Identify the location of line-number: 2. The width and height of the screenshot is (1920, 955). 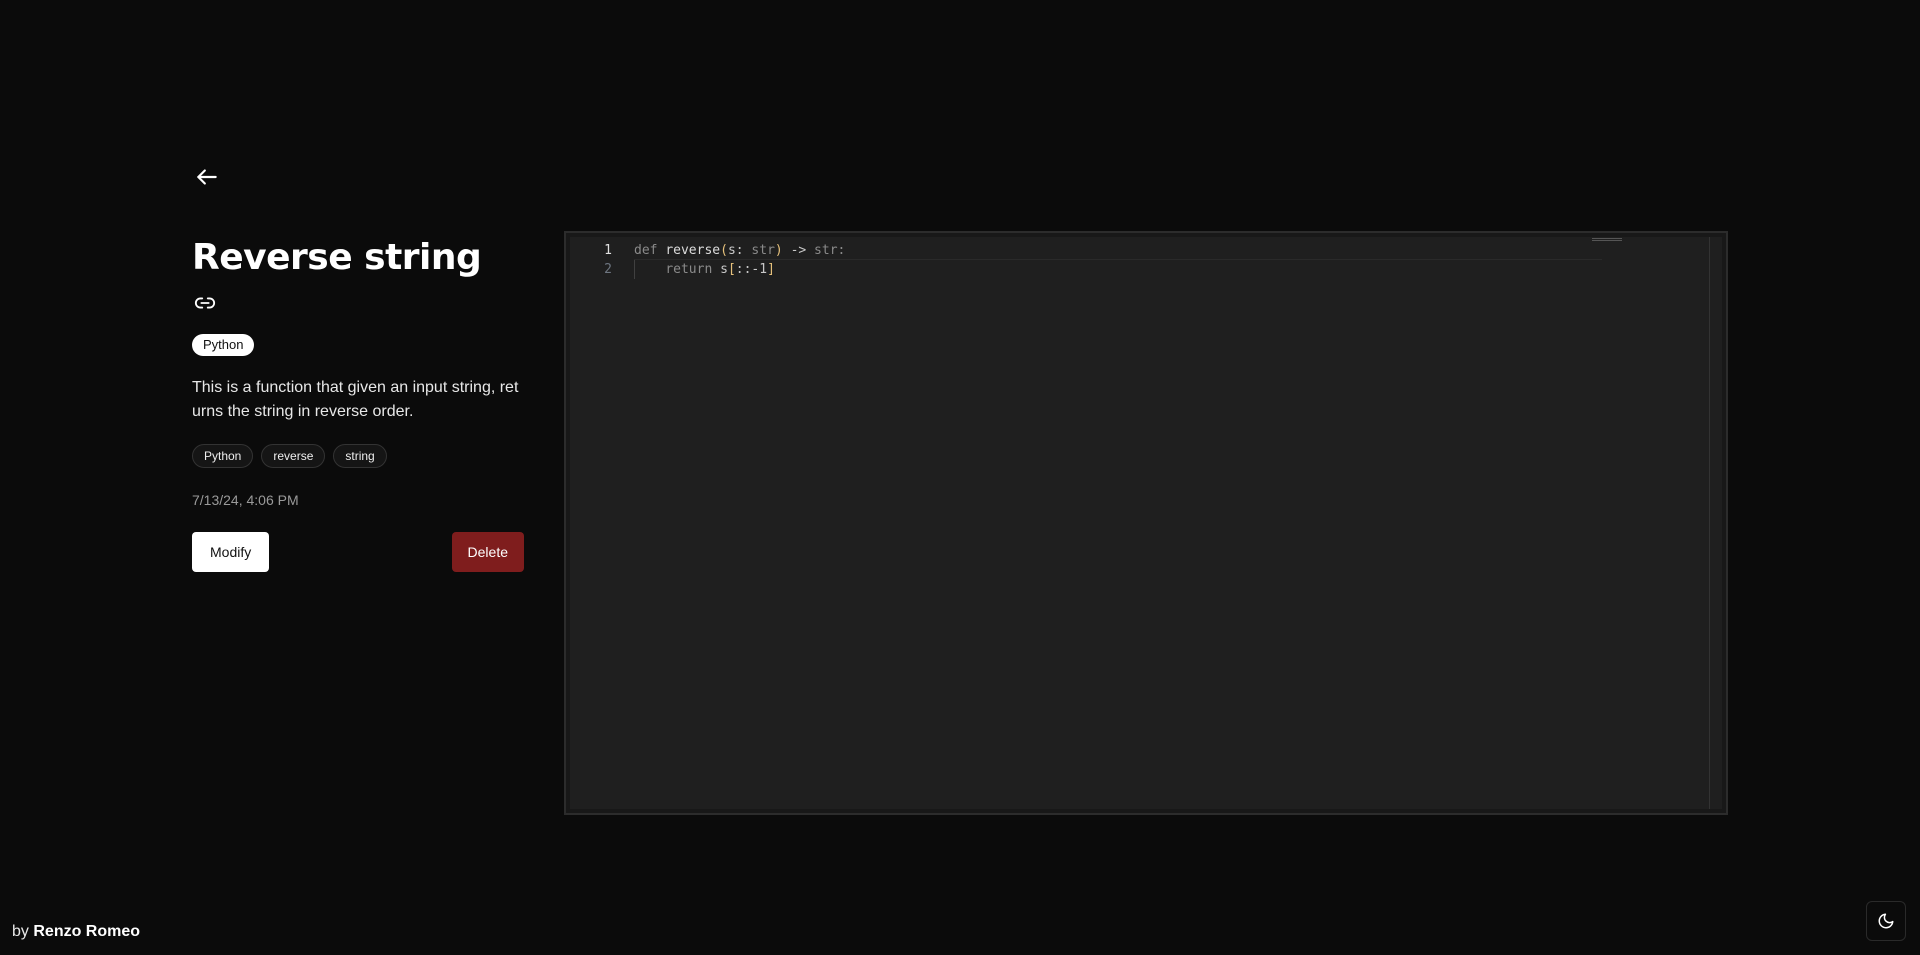
(608, 269).